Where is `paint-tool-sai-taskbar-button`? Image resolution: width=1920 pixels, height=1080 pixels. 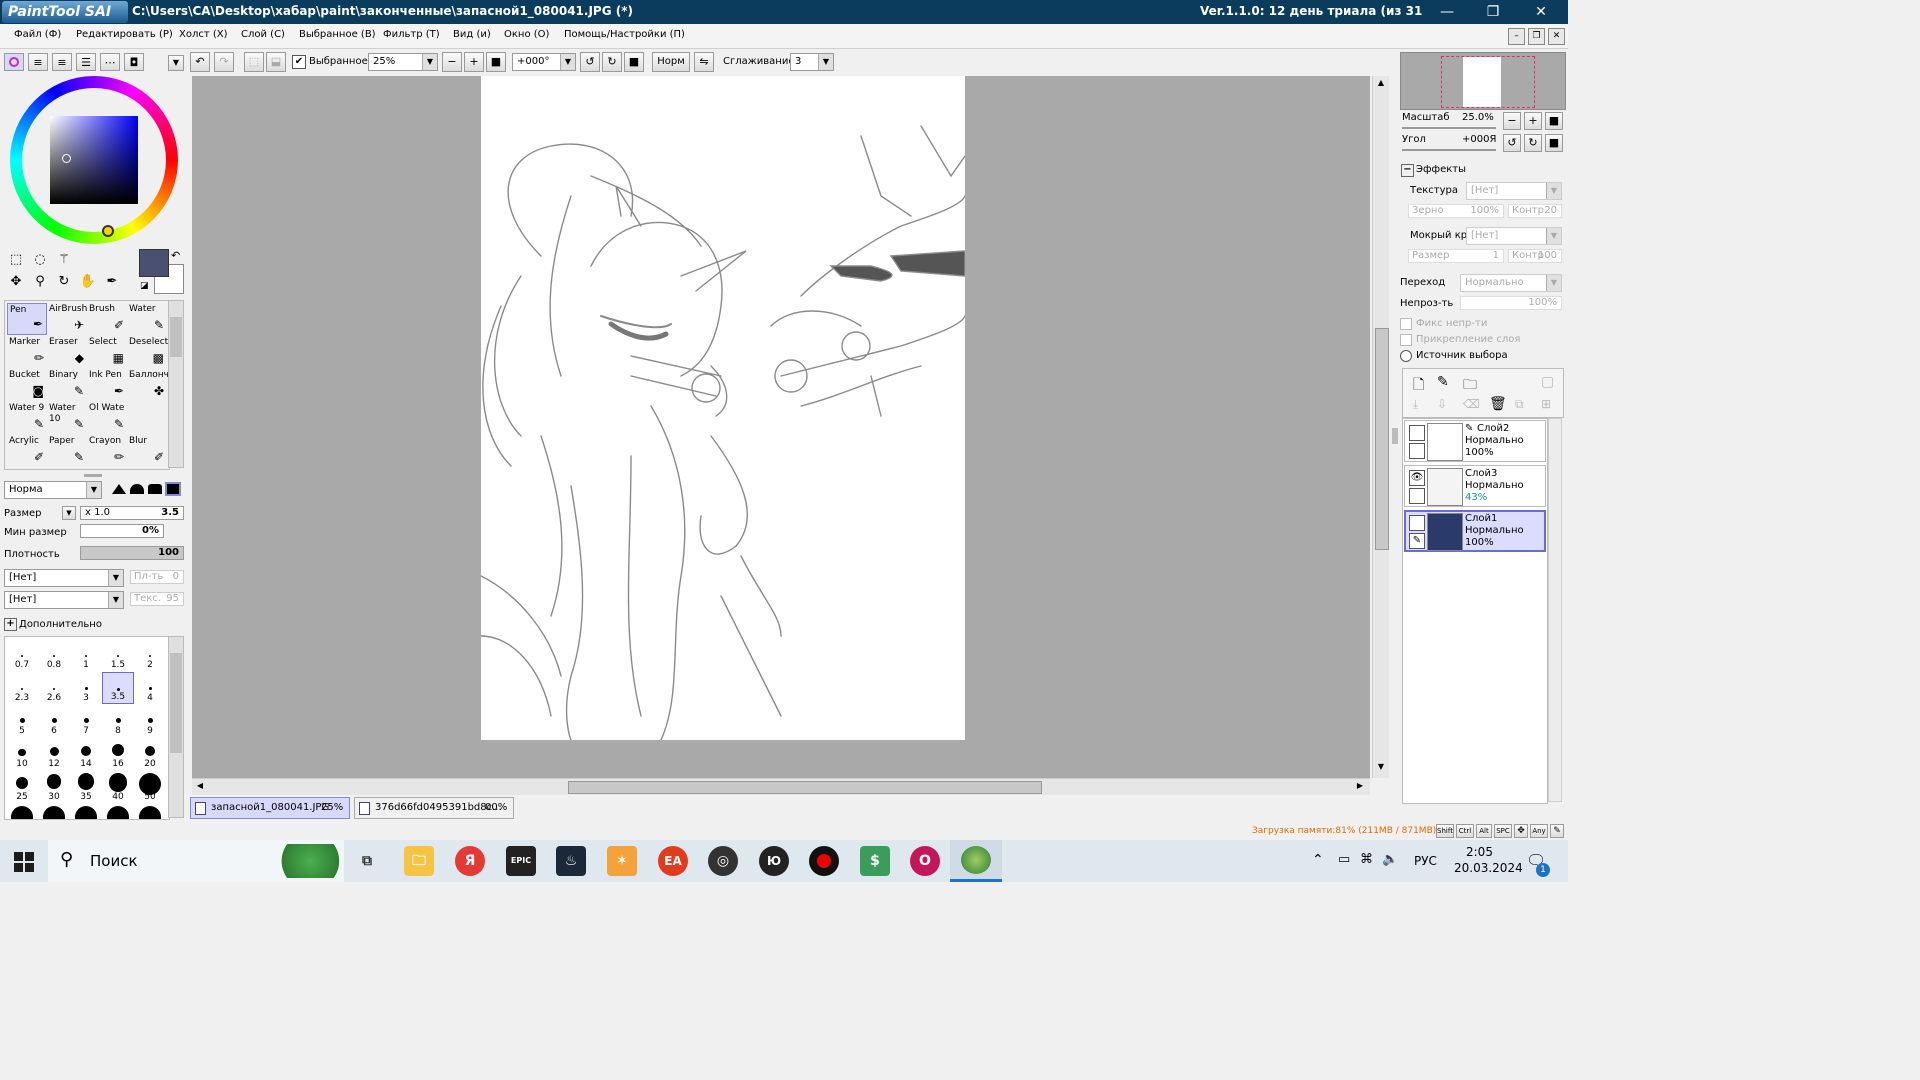
paint-tool-sai-taskbar-button is located at coordinates (976, 861).